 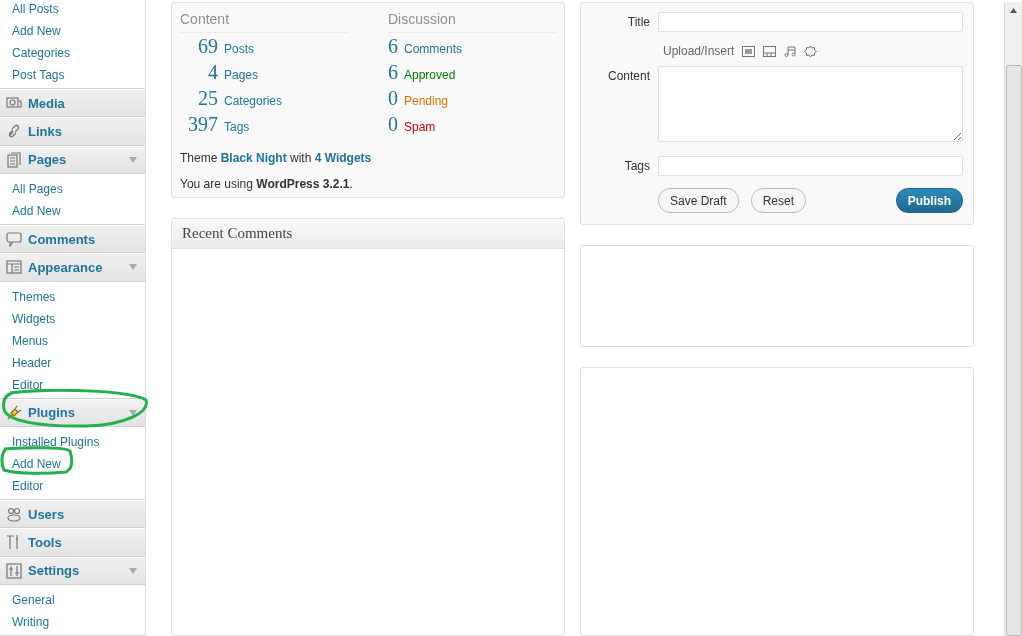 What do you see at coordinates (472, 22) in the screenshot?
I see `column-heading: Discussion` at bounding box center [472, 22].